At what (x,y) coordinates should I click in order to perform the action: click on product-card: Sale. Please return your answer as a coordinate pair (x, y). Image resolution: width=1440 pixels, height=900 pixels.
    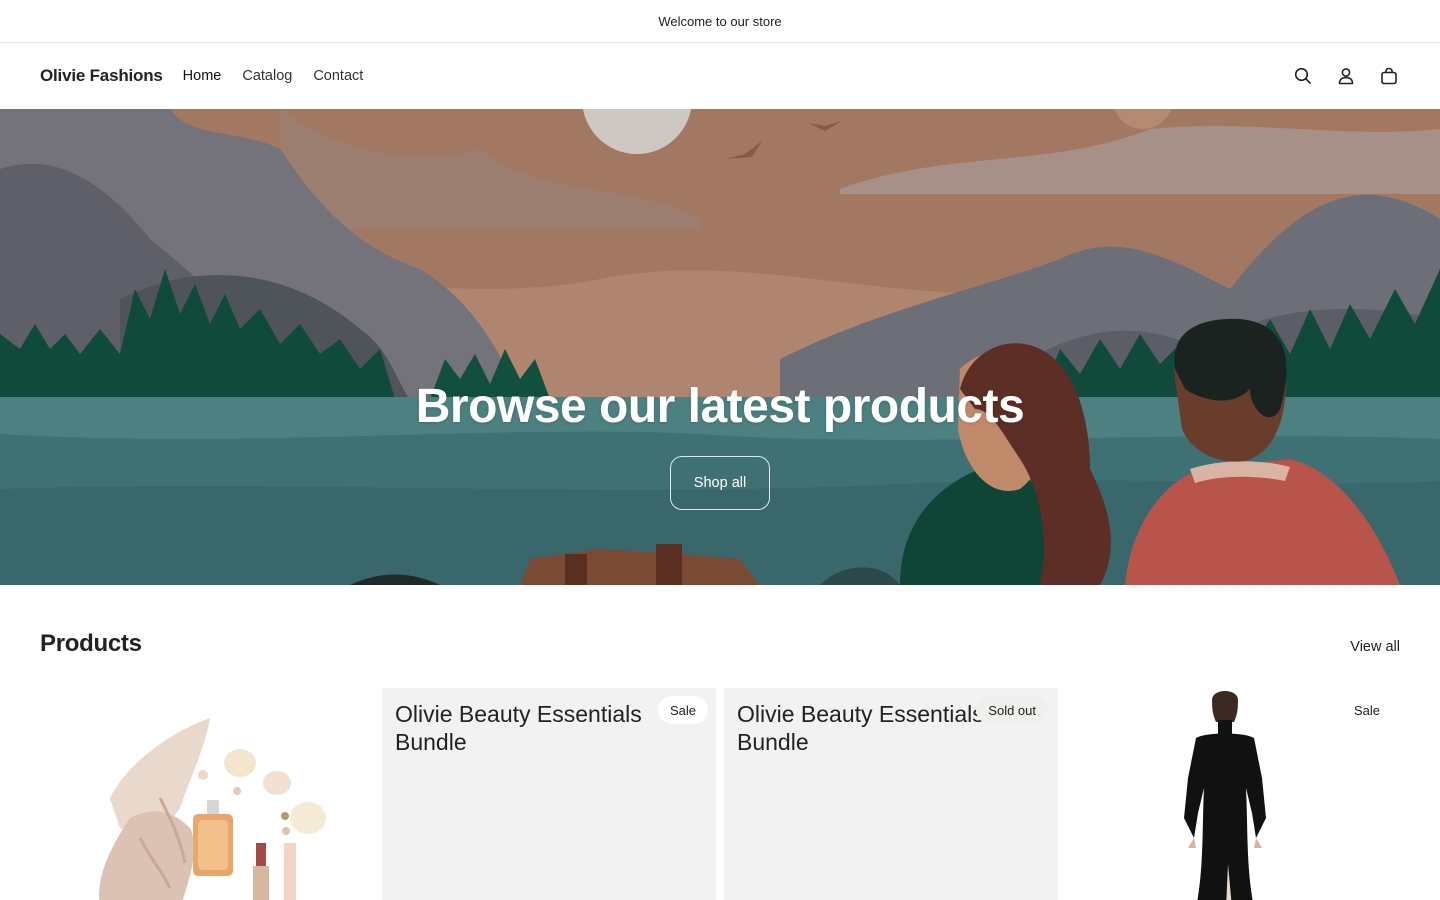
    Looking at the image, I should click on (1233, 794).